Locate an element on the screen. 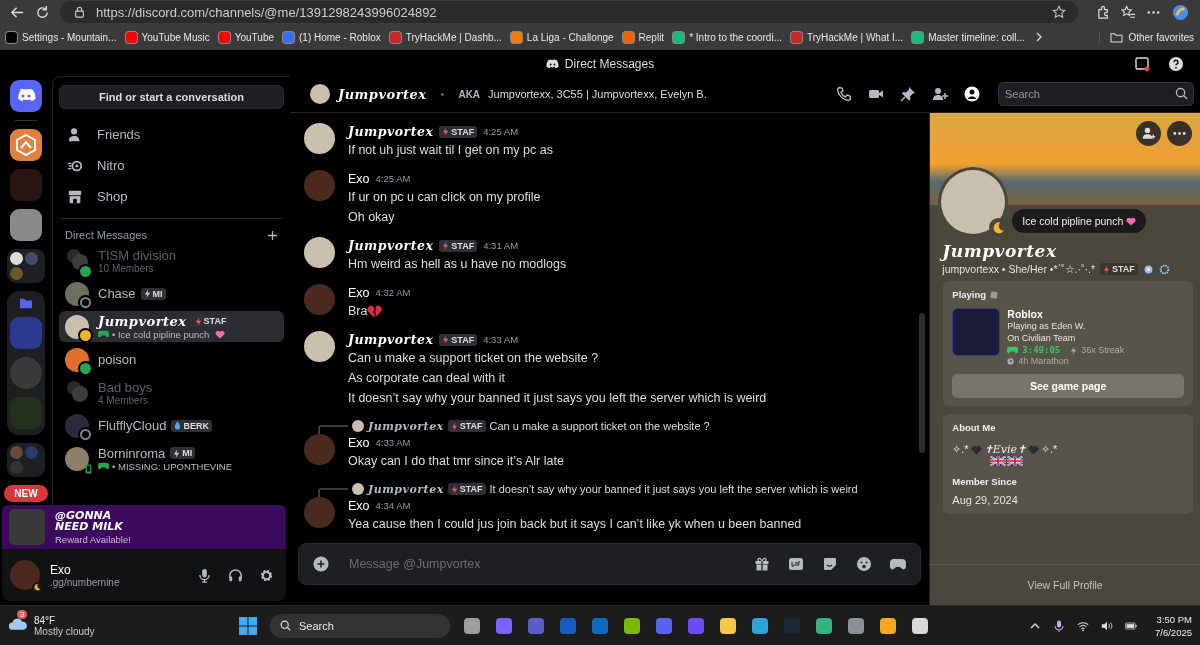  bookmark: YouTube Music is located at coordinates (167, 37).